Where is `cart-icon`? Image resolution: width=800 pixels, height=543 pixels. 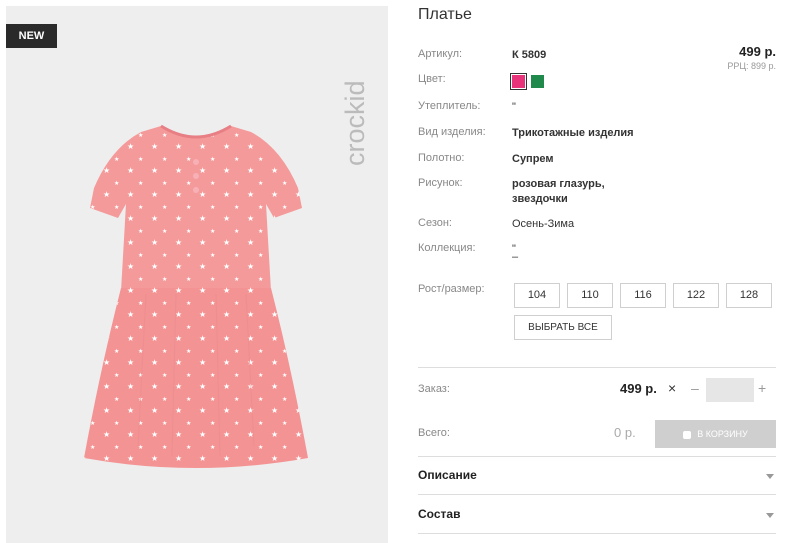 cart-icon is located at coordinates (687, 434).